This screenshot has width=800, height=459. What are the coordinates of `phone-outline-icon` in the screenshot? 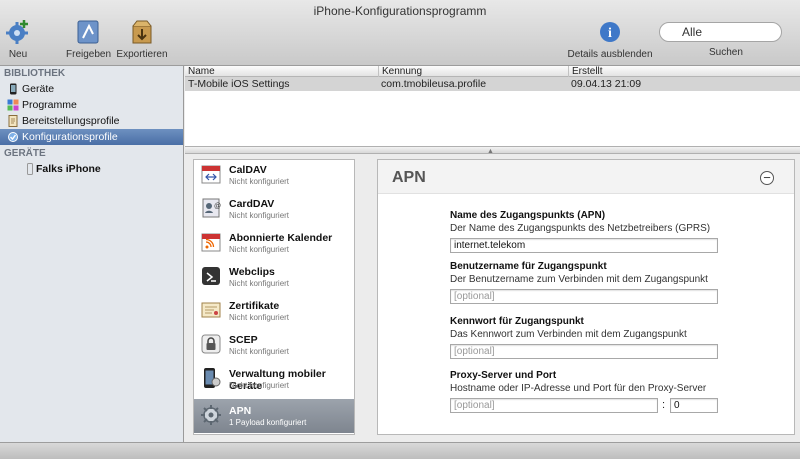 It's located at (30, 169).